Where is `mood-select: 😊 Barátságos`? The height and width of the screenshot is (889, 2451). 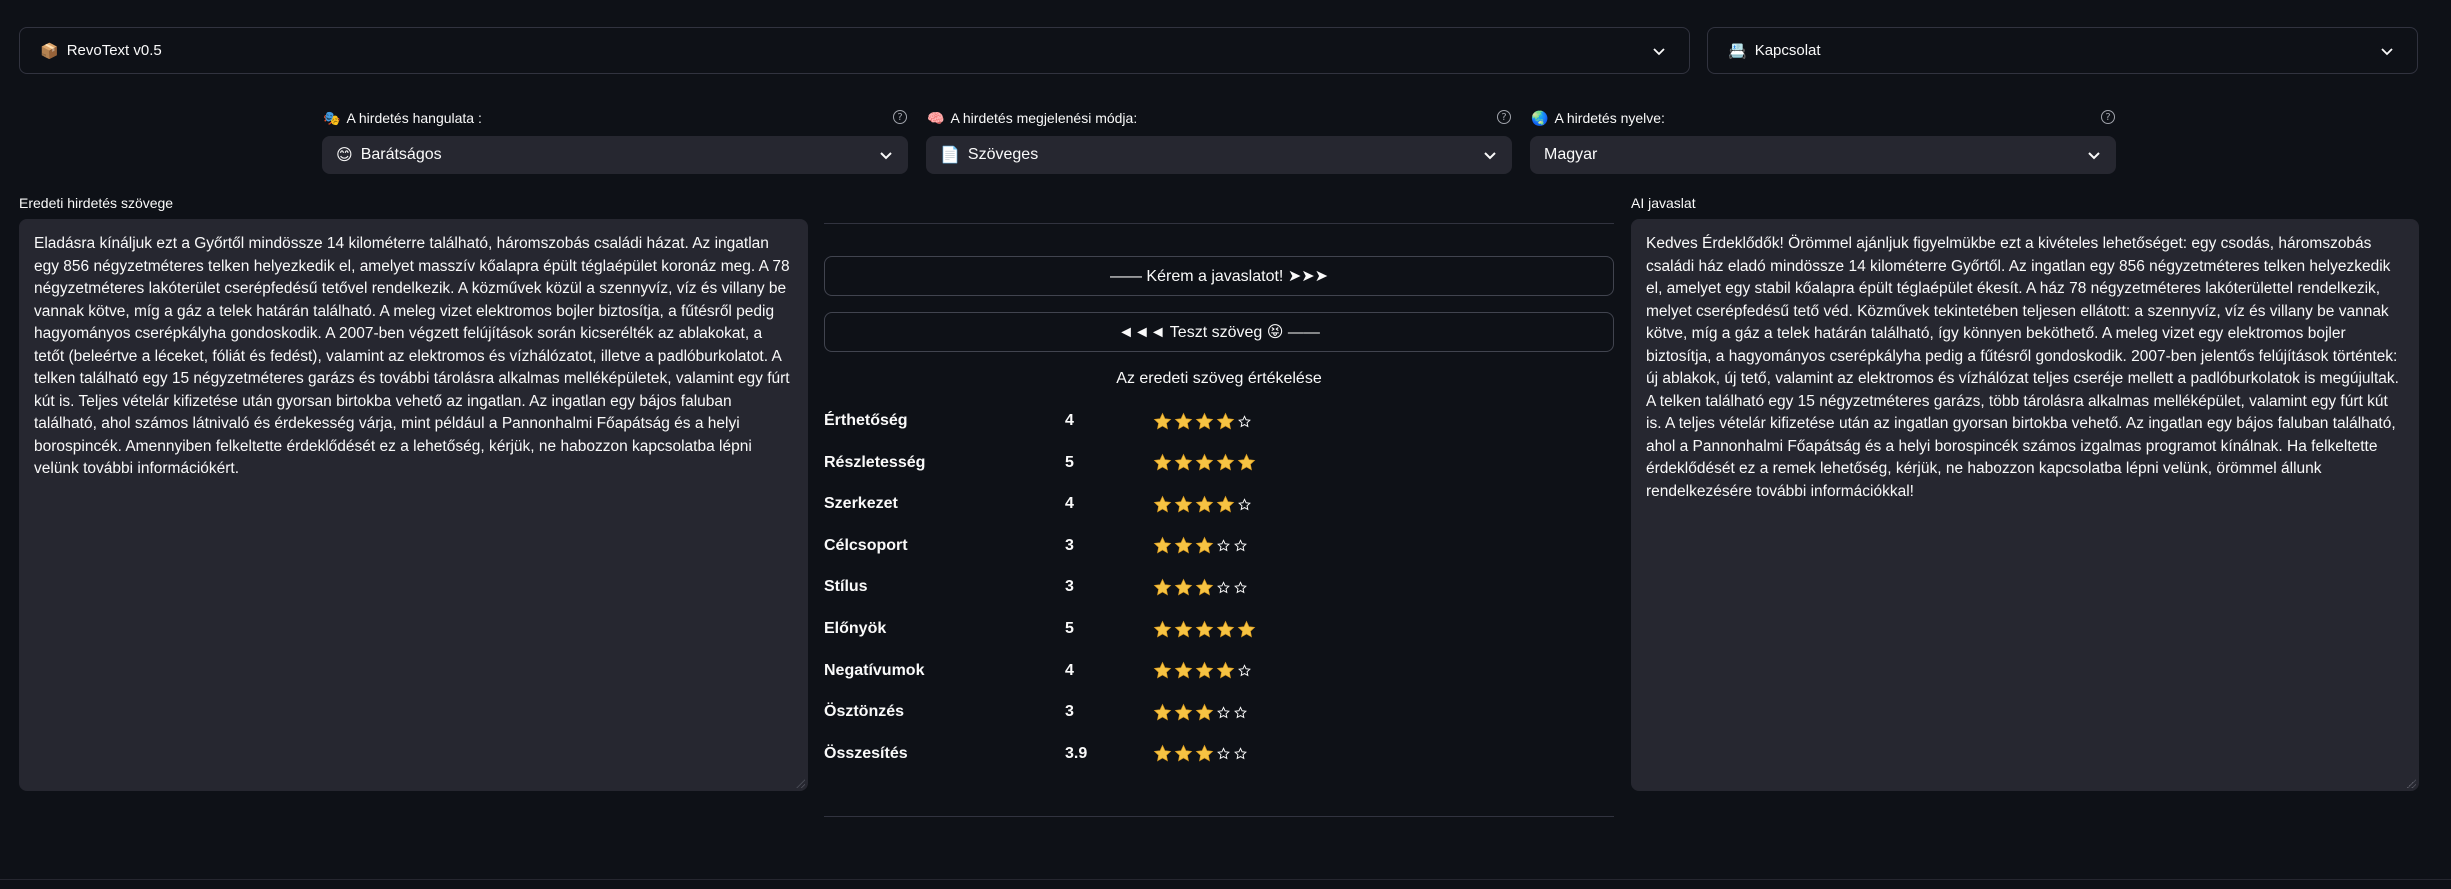 mood-select: 😊 Barátságos is located at coordinates (615, 155).